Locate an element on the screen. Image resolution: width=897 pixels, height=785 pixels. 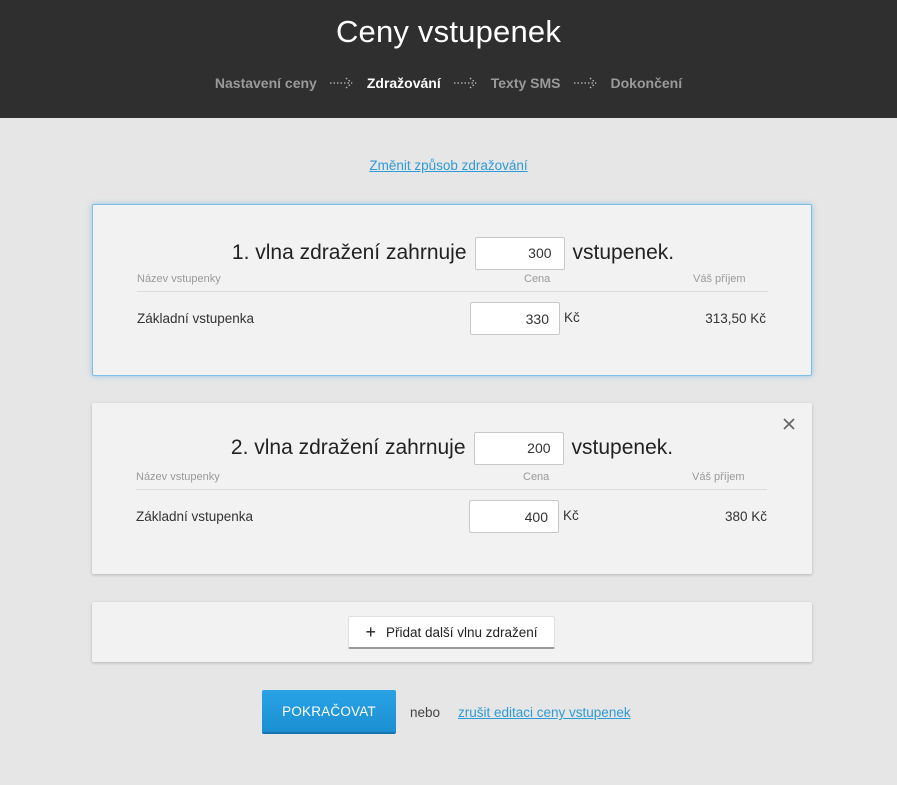
step-price-settings: Nastavení ceny is located at coordinates (266, 83).